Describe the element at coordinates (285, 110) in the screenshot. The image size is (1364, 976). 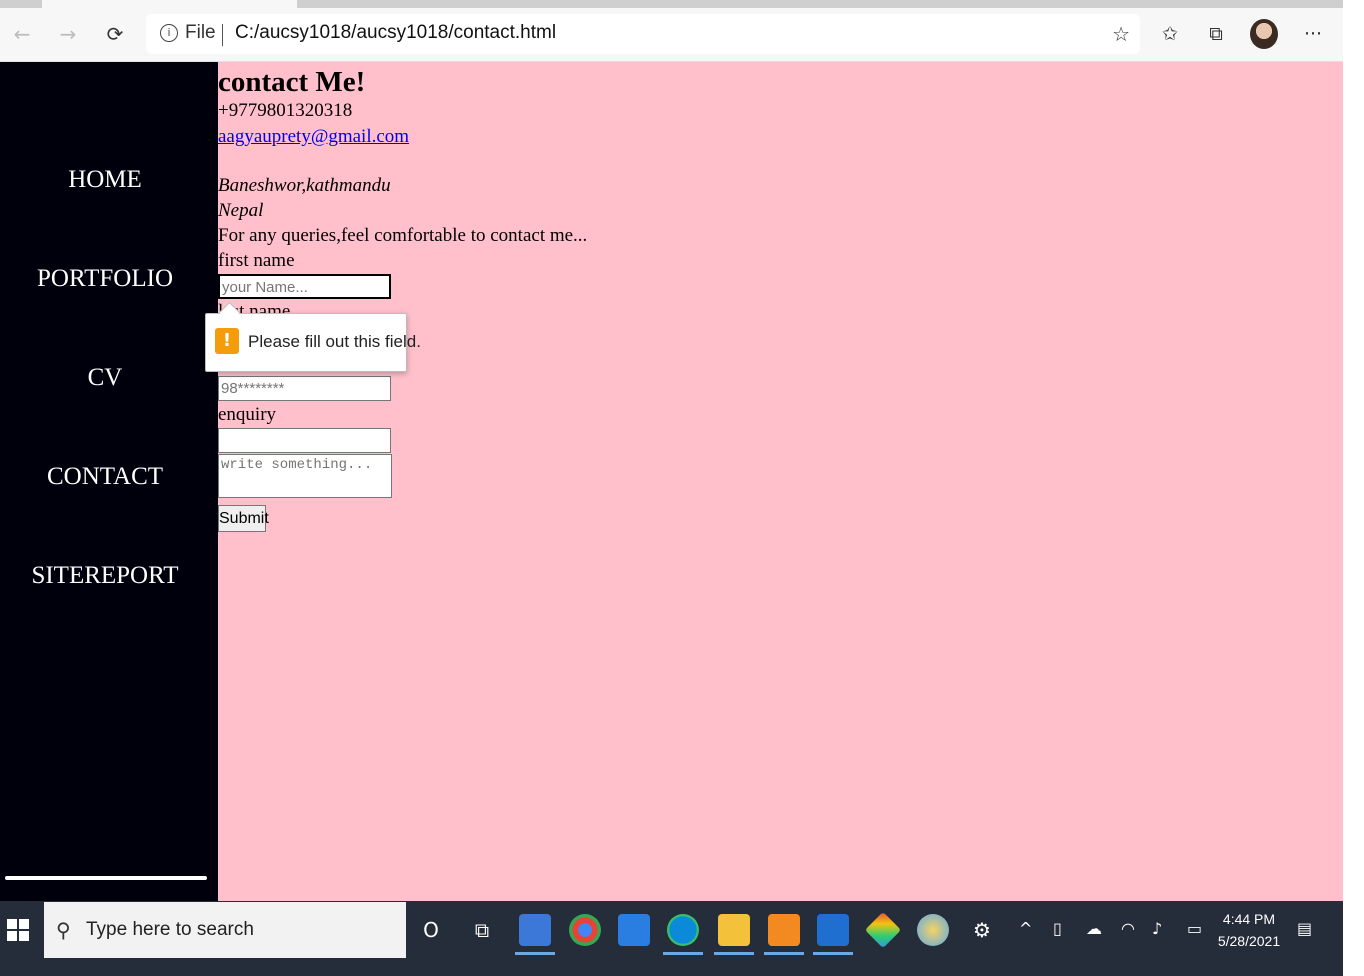
I see `phone-number: +9779801320318` at that location.